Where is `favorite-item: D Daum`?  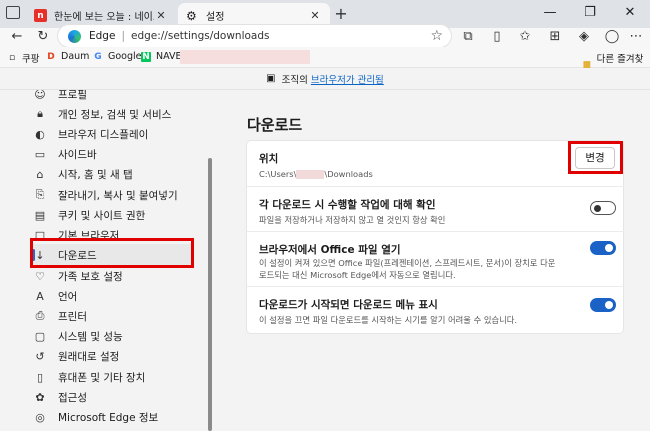 favorite-item: D Daum is located at coordinates (67, 56).